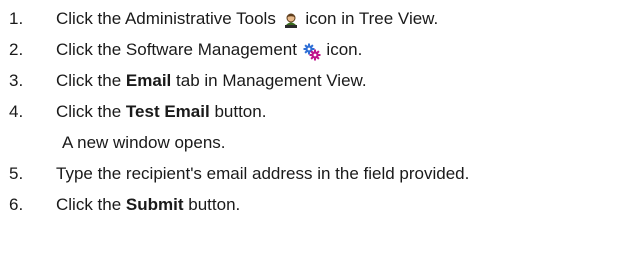 The image size is (636, 260). I want to click on step-text: Click the Email tab in Management View., so click(211, 80).